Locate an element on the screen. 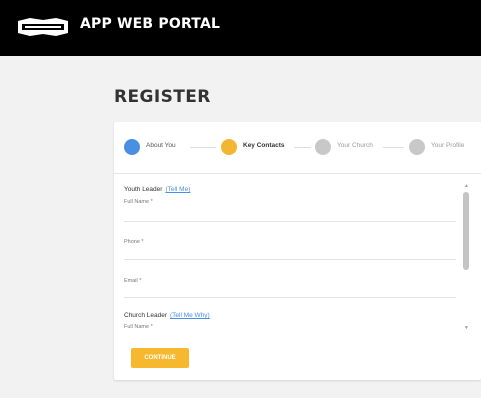 The height and width of the screenshot is (398, 481). scroll-up-arrow-icon: ▲ is located at coordinates (466, 186).